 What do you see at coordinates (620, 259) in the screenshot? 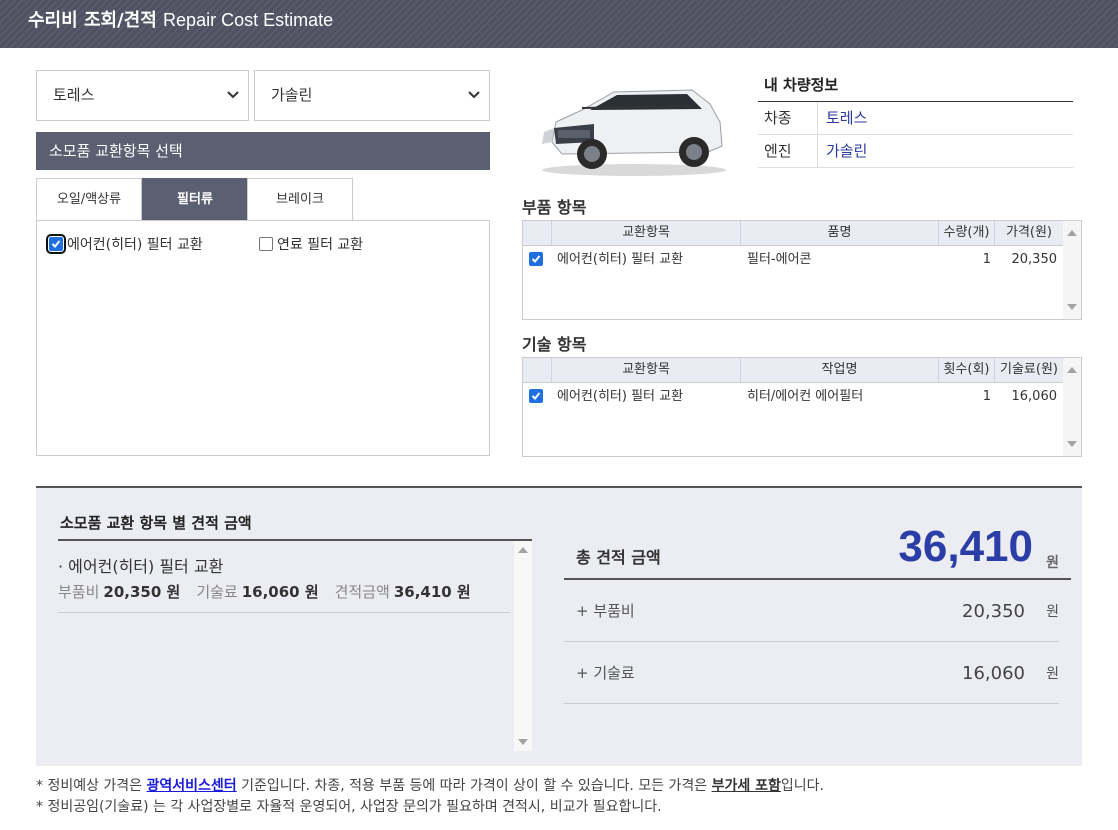
I see `parts-row-item: 에어컨(히터) 필터 교환` at bounding box center [620, 259].